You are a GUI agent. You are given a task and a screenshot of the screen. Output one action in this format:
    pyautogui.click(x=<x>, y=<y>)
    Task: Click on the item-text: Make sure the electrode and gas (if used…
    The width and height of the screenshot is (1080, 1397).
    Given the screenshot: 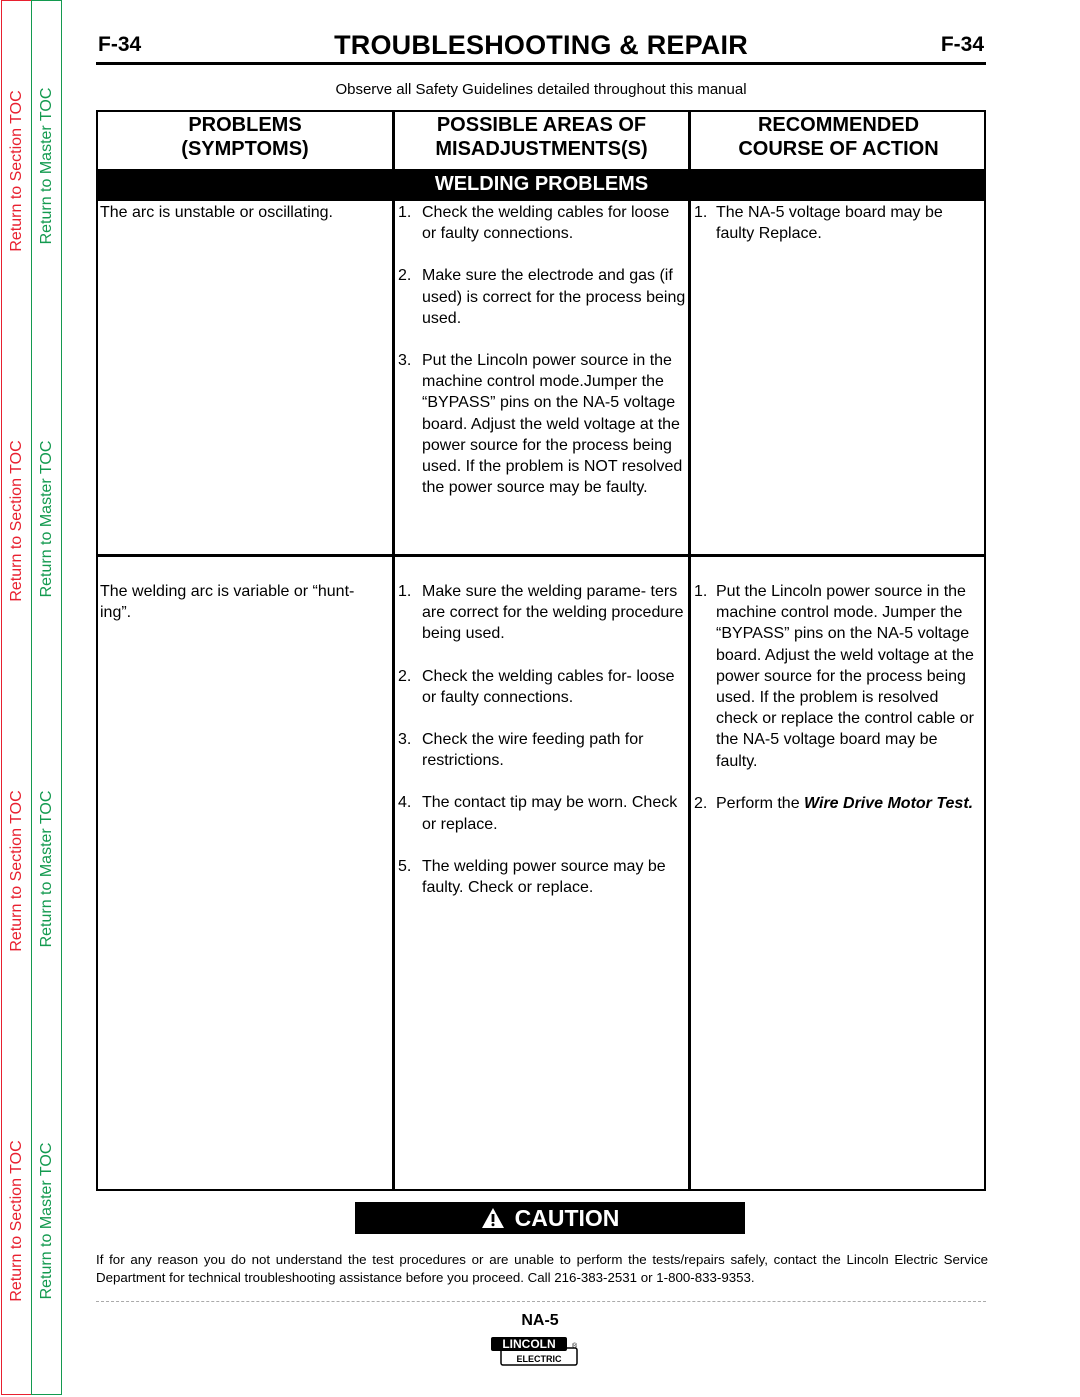 What is the action you would take?
    pyautogui.click(x=554, y=297)
    